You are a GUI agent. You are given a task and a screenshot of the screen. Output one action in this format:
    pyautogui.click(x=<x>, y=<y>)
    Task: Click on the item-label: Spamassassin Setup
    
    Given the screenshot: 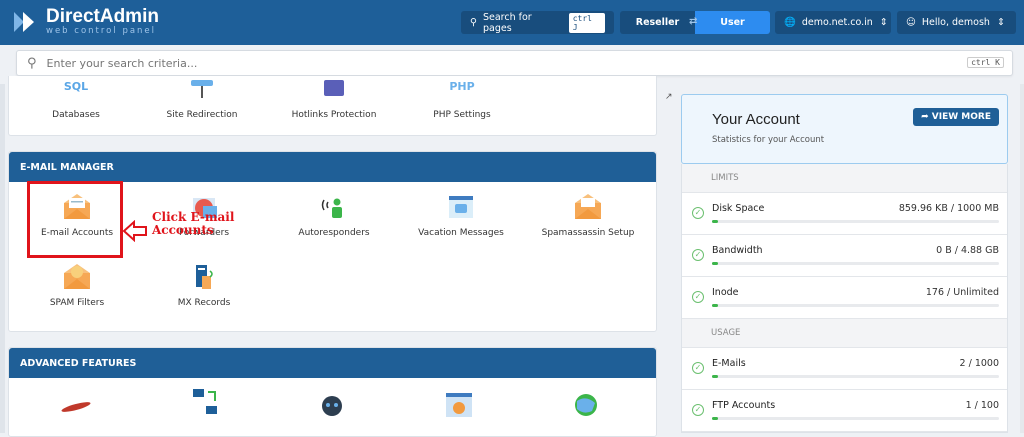 What is the action you would take?
    pyautogui.click(x=588, y=233)
    